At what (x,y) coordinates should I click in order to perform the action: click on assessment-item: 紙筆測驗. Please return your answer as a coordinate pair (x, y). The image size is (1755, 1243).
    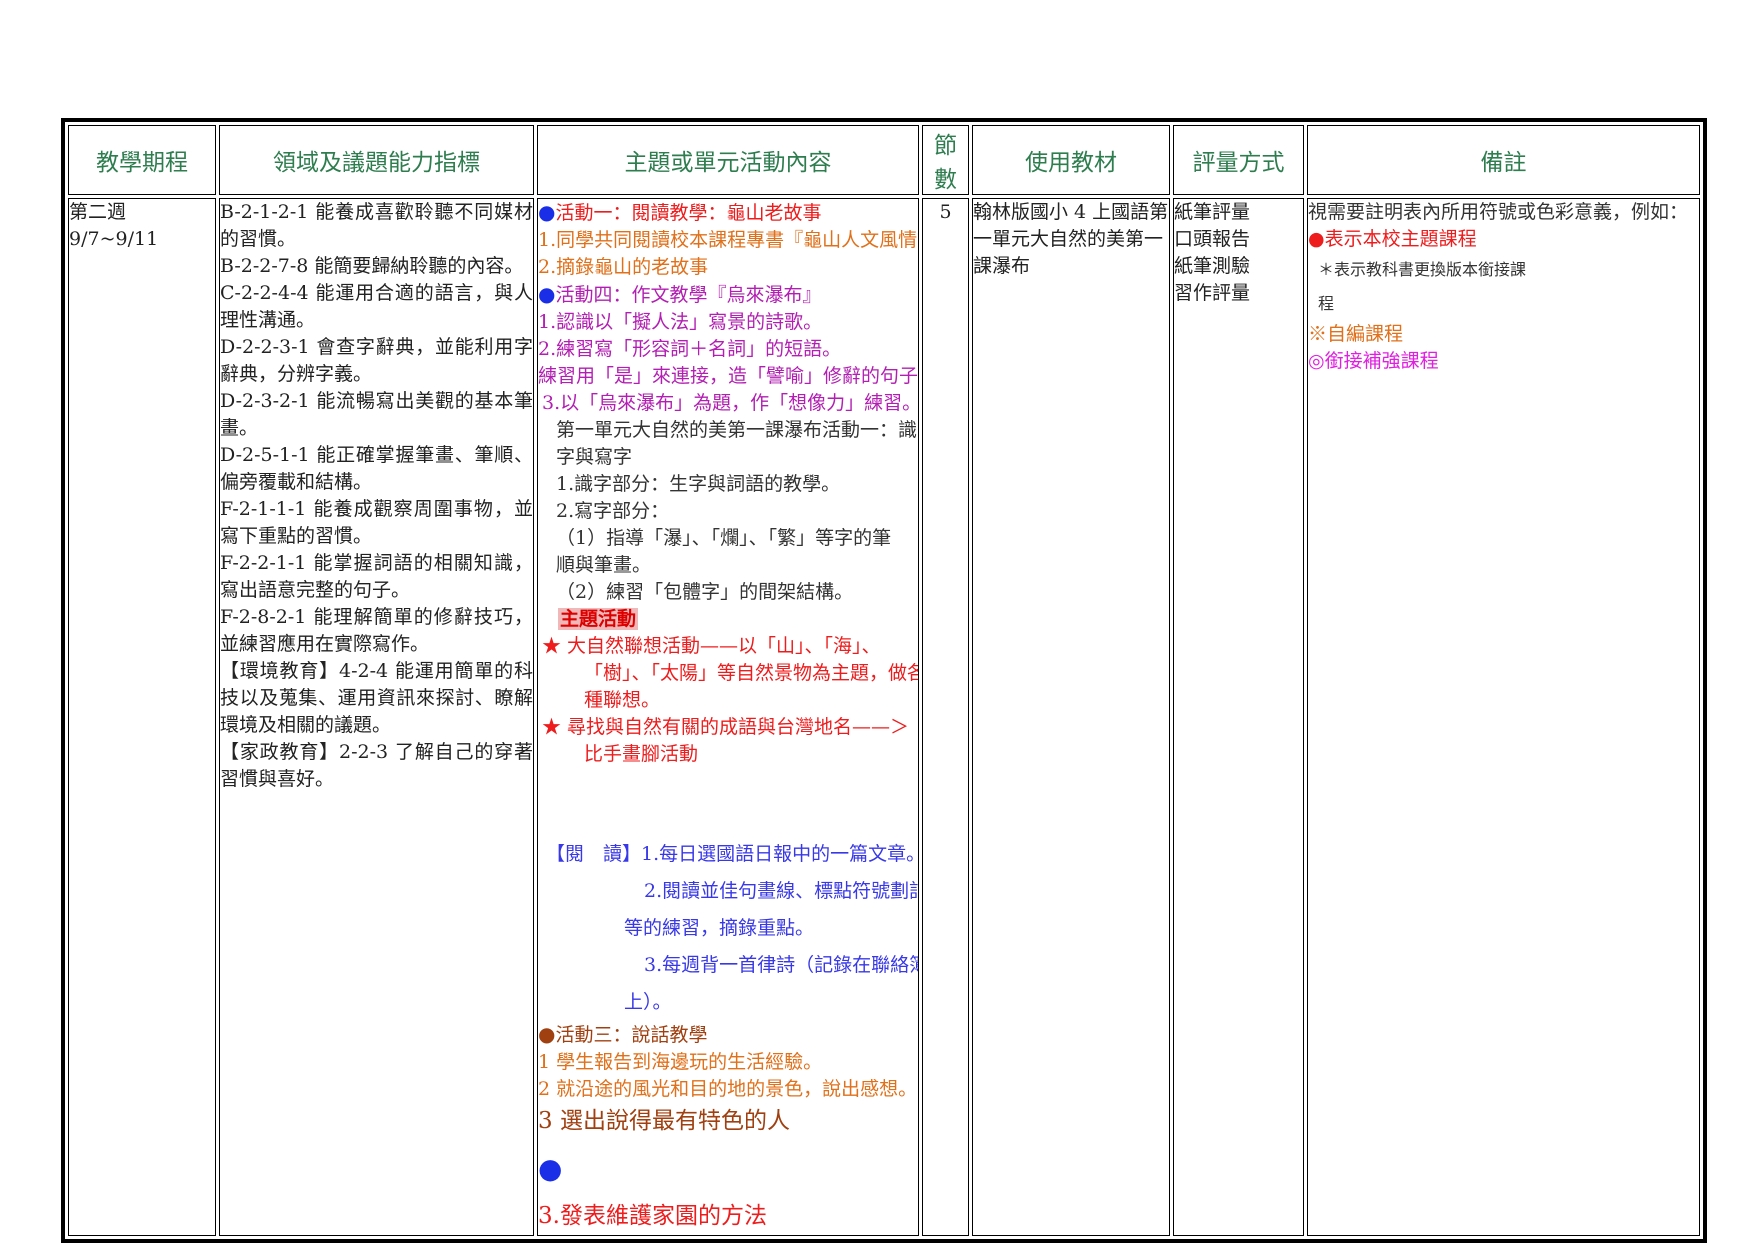
    Looking at the image, I should click on (1212, 266).